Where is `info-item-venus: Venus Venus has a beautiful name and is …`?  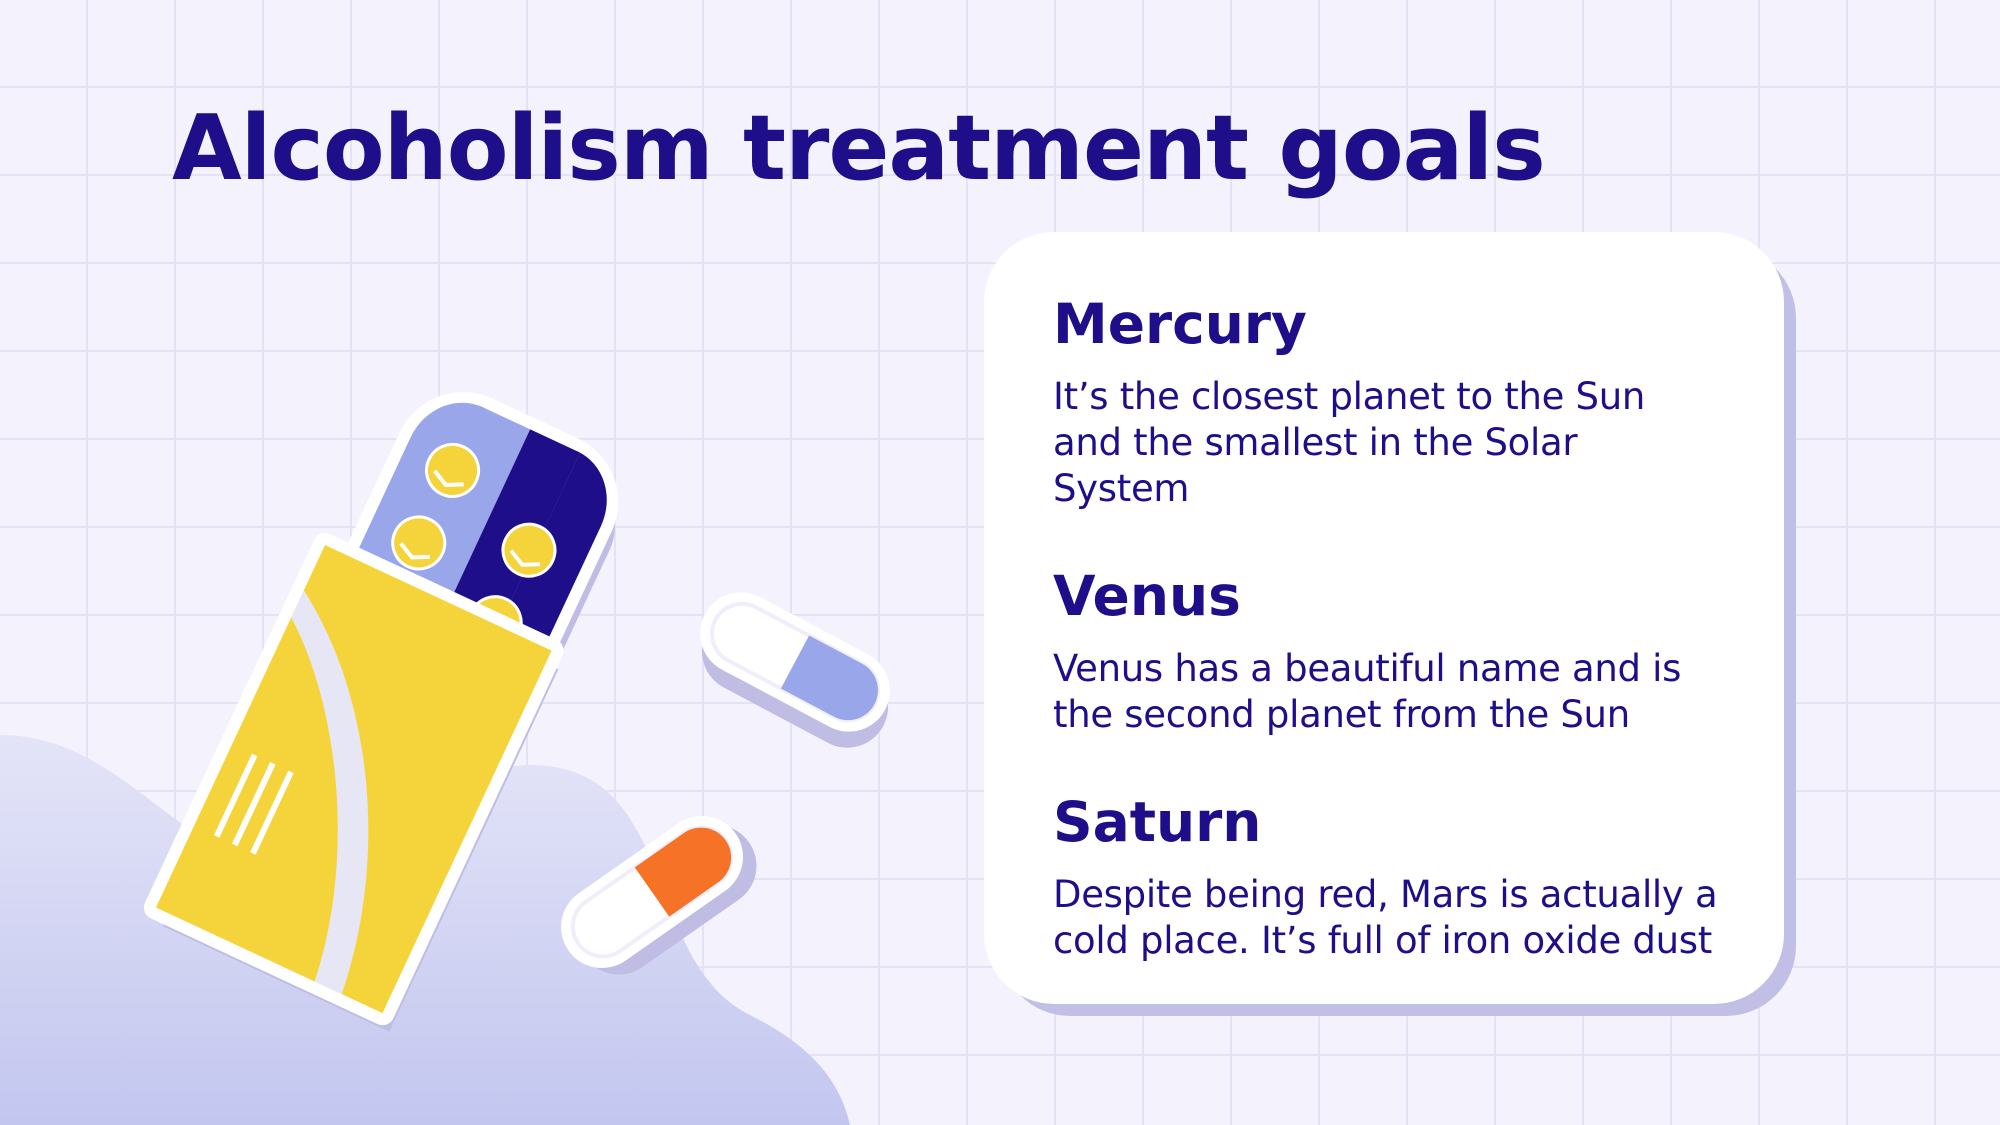 info-item-venus: Venus Venus has a beautiful name and is … is located at coordinates (1388, 651).